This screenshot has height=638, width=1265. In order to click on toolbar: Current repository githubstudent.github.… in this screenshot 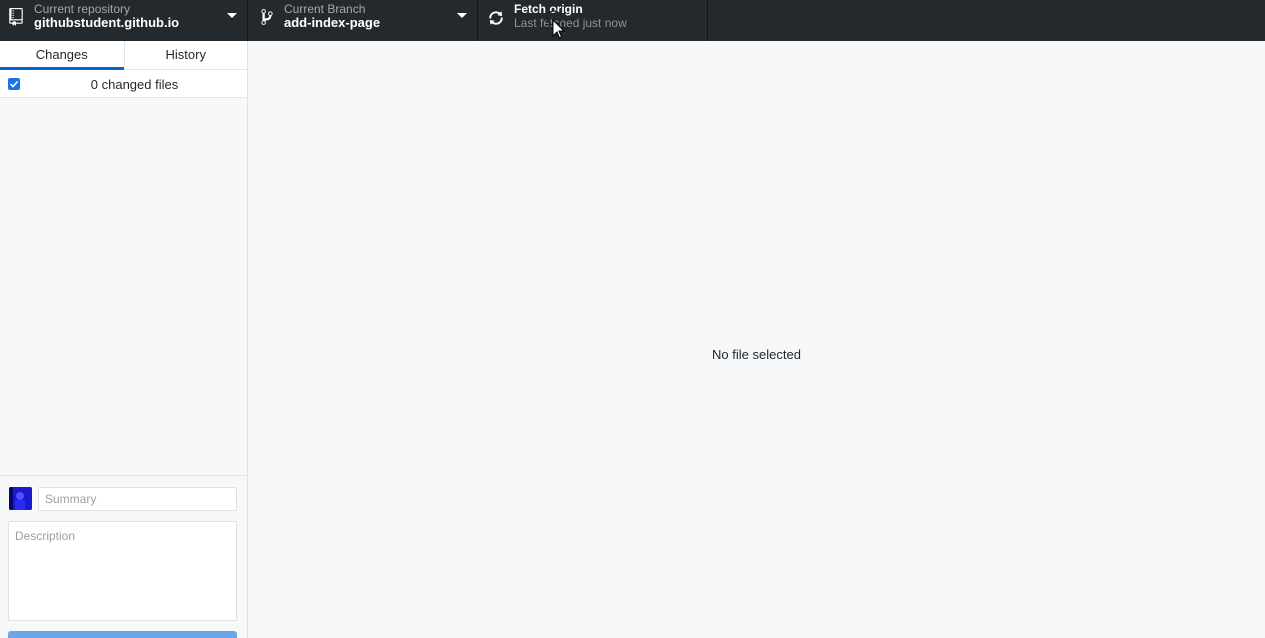, I will do `click(632, 20)`.